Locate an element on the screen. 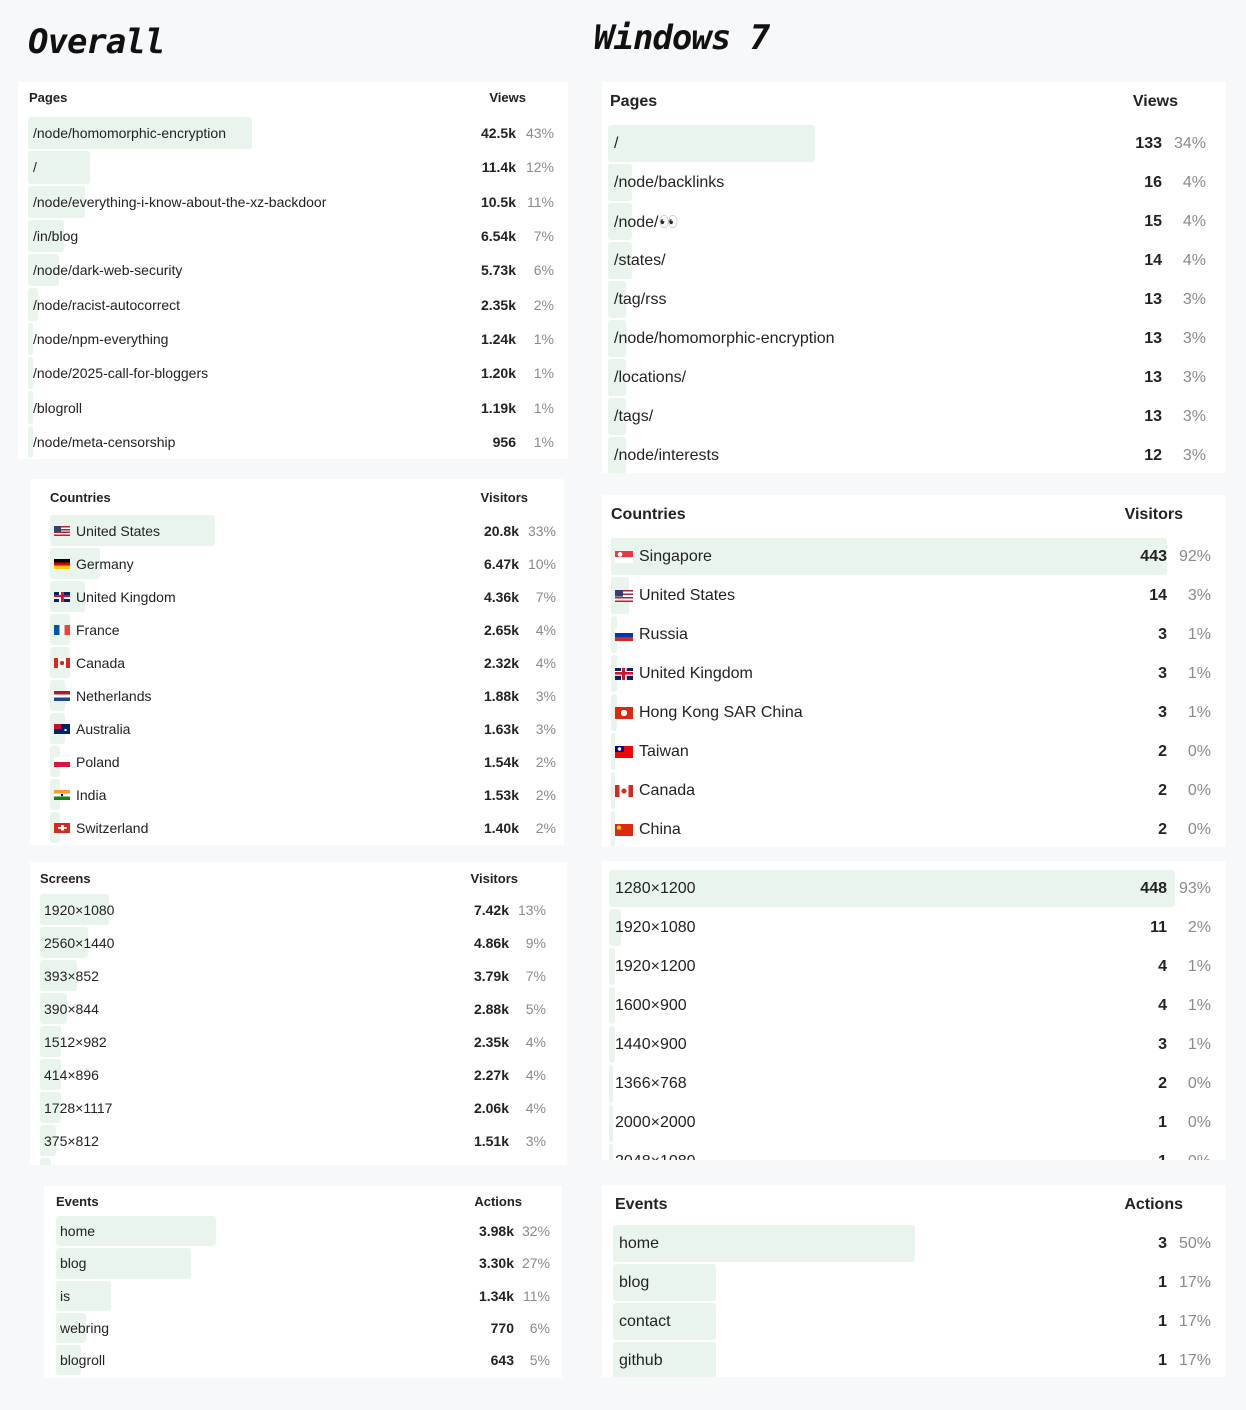 The width and height of the screenshot is (1246, 1410). list-item: /tags/13 3% is located at coordinates (914, 416).